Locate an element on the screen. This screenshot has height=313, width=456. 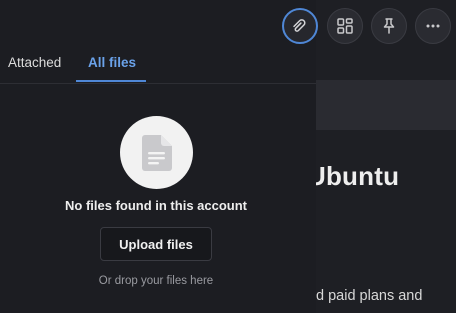
pin-icon is located at coordinates (389, 26).